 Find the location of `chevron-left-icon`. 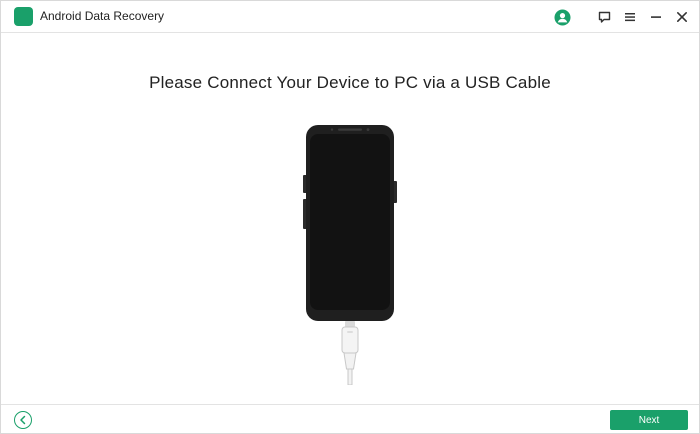

chevron-left-icon is located at coordinates (23, 420).